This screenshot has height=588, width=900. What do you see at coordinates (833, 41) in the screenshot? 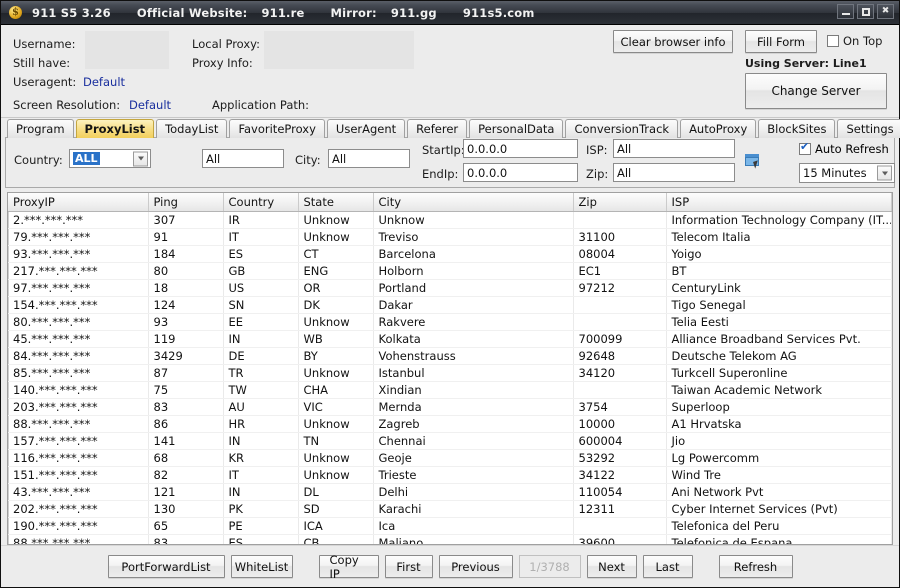
I see `on-top-checkbox-box` at bounding box center [833, 41].